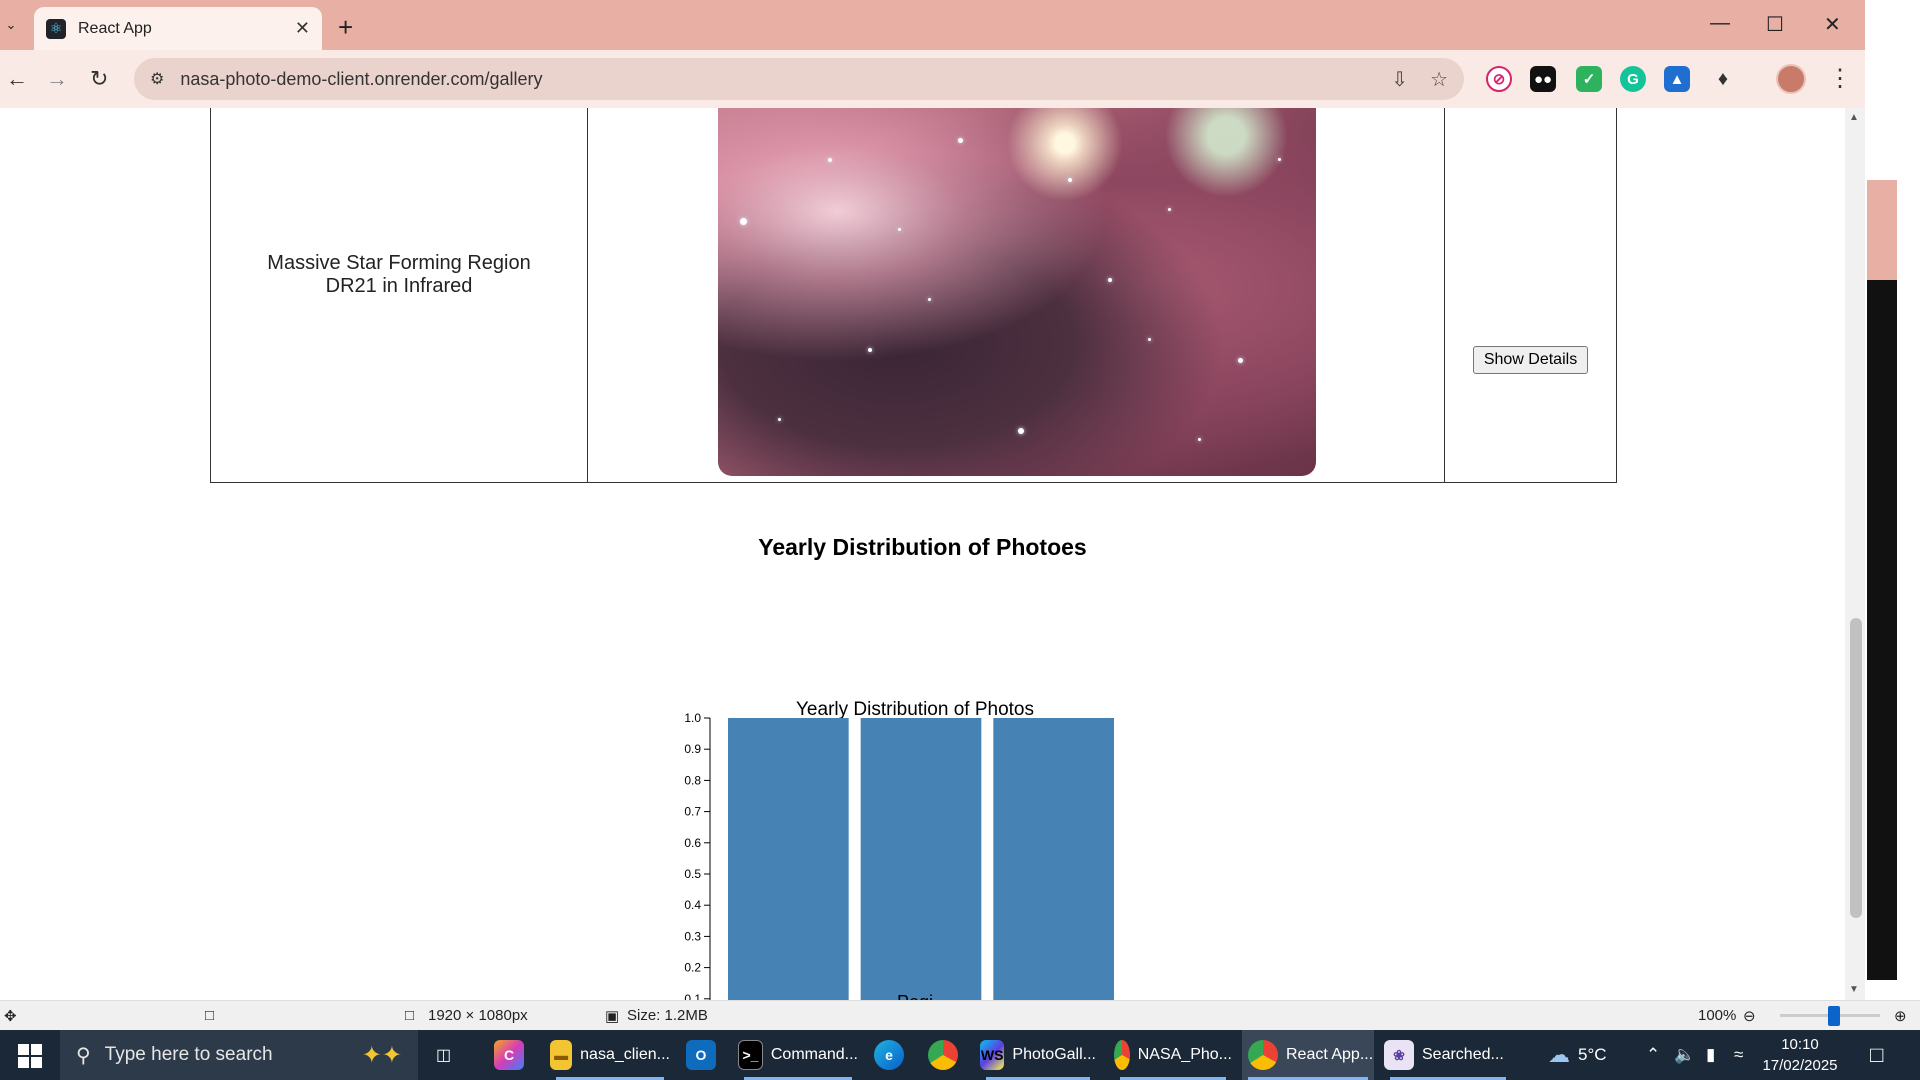 The width and height of the screenshot is (1920, 1080). I want to click on site-info-icon: ⚙, so click(157, 79).